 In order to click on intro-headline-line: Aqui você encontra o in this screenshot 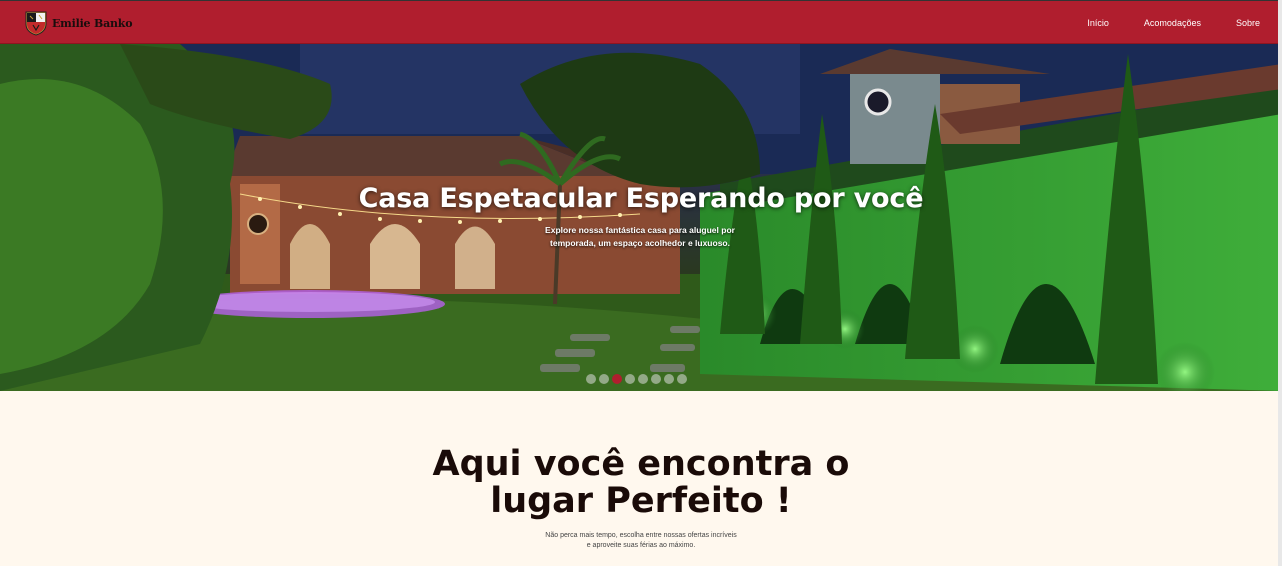, I will do `click(641, 464)`.